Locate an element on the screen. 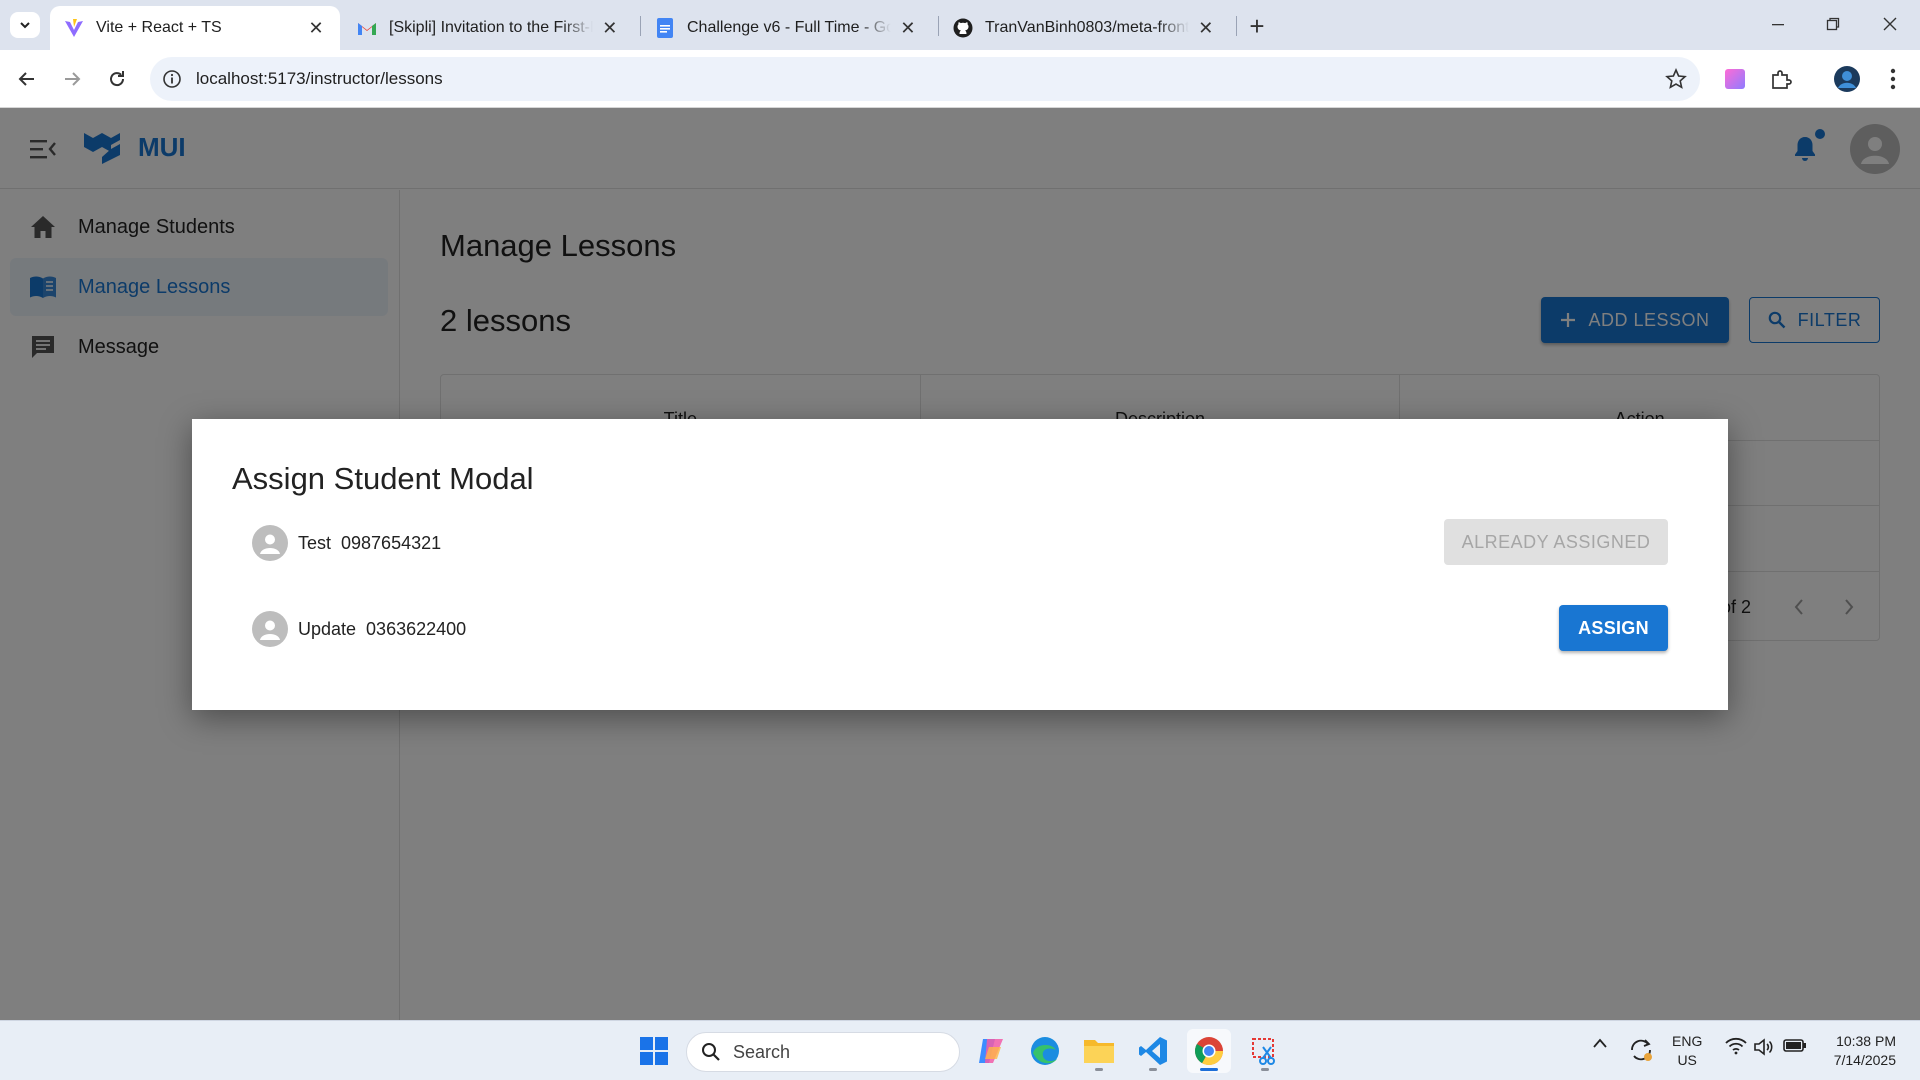 Image resolution: width=1920 pixels, height=1080 pixels. back-button is located at coordinates (27, 79).